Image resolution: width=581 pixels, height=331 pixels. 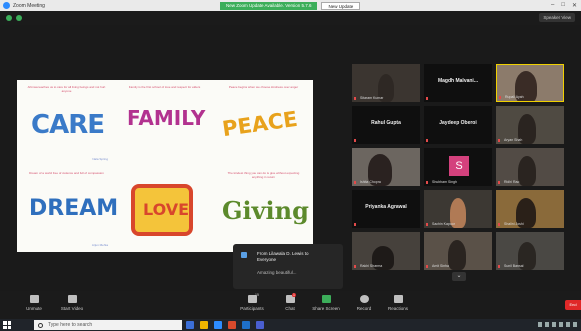 What do you see at coordinates (252, 308) in the screenshot?
I see `participants-label: Participants` at bounding box center [252, 308].